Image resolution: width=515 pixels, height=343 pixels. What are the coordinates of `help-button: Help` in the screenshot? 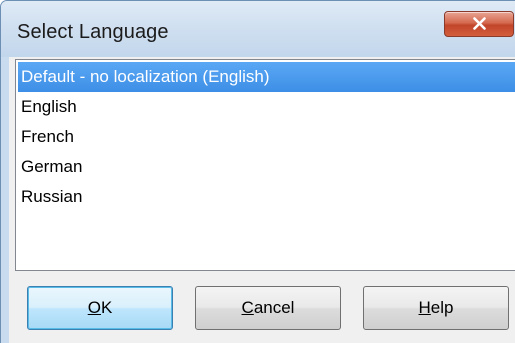 It's located at (436, 308).